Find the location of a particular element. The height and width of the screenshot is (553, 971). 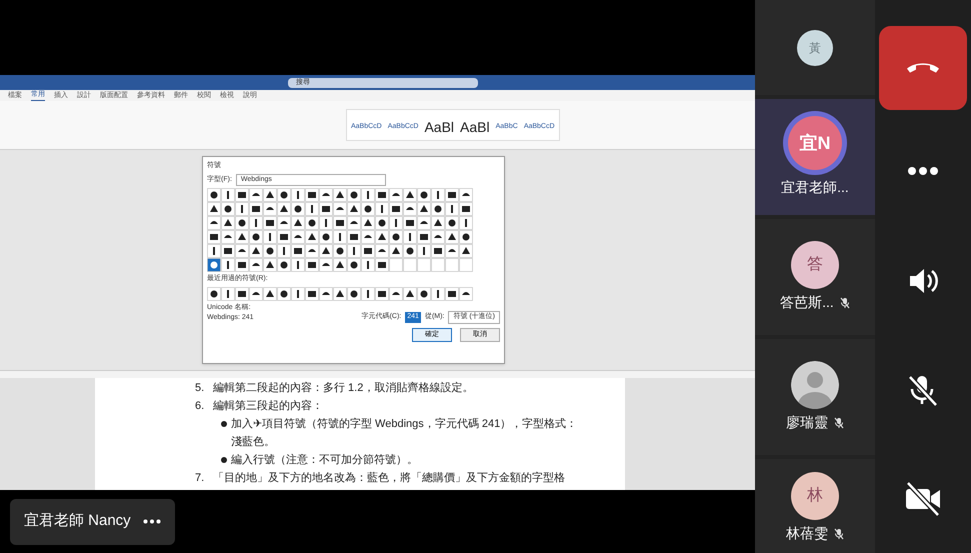

avatar: 答 is located at coordinates (815, 265).